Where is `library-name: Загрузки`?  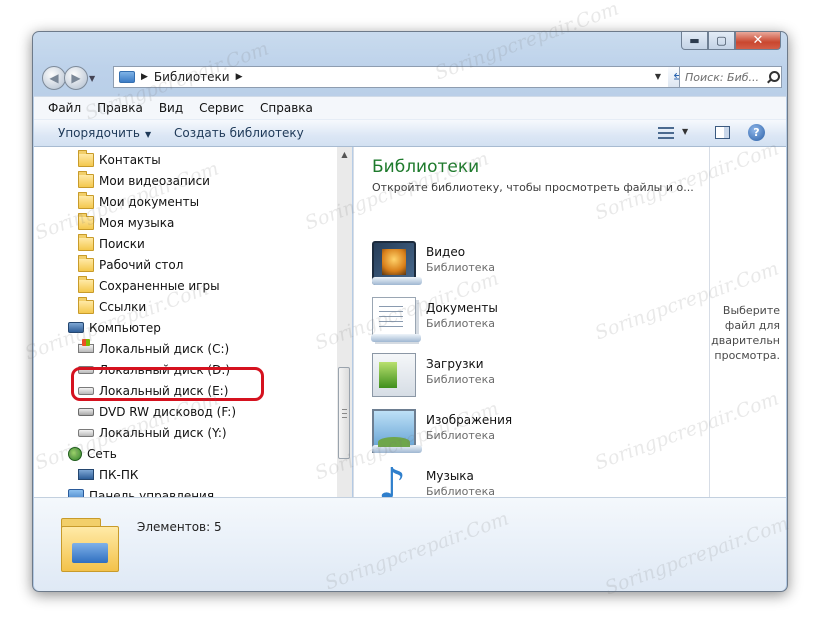
library-name: Загрузки is located at coordinates (455, 364).